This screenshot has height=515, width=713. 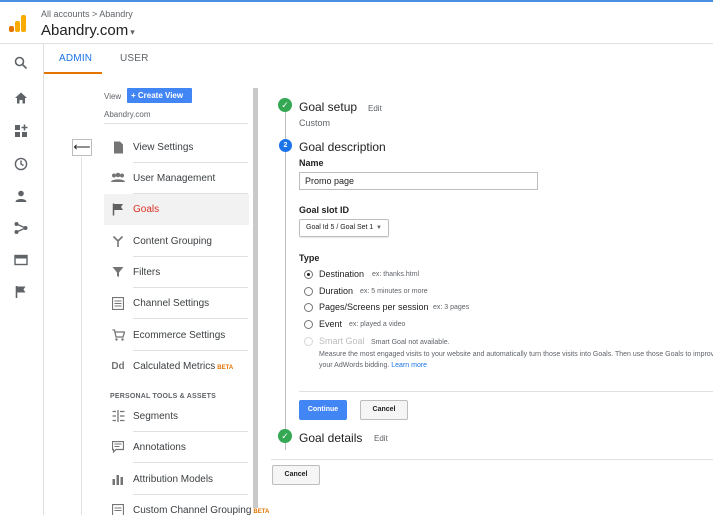 I want to click on nav-item-annotations: Annotations, so click(x=176, y=447).